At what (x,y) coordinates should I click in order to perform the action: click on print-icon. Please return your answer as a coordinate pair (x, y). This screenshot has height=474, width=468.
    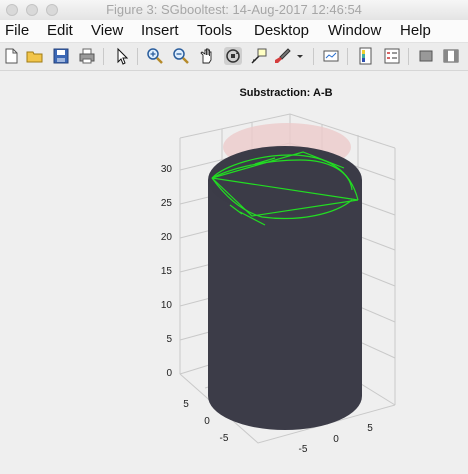
    Looking at the image, I should click on (87, 56).